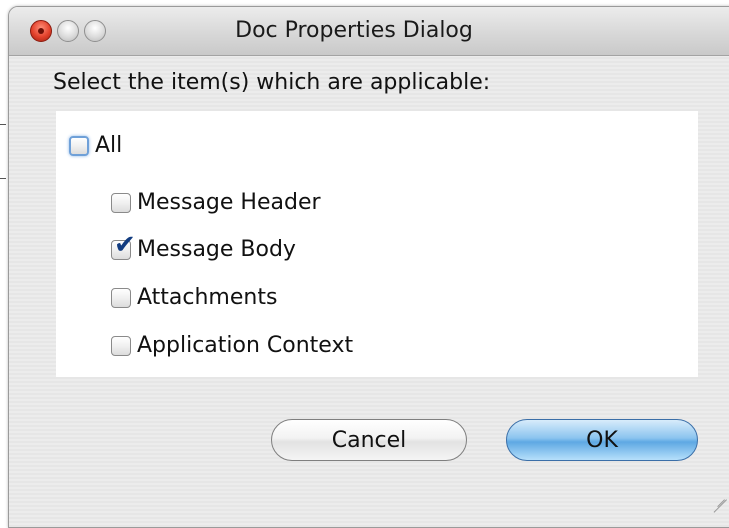 Image resolution: width=729 pixels, height=528 pixels. I want to click on checkbox-all-box, so click(79, 145).